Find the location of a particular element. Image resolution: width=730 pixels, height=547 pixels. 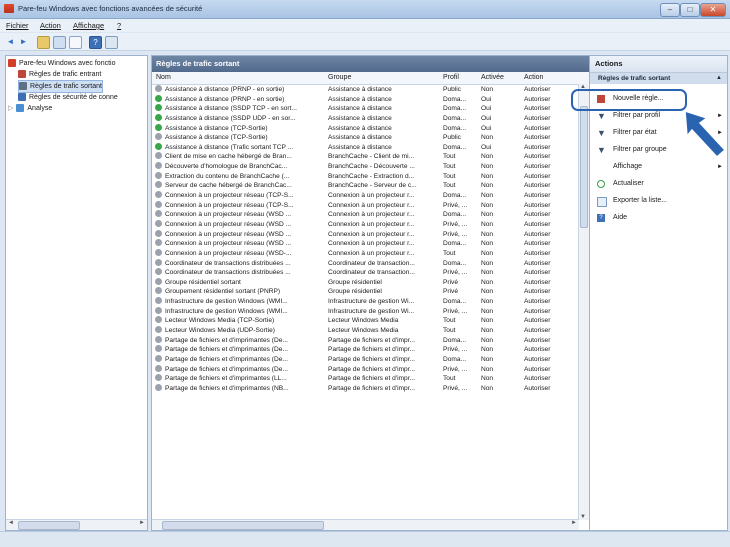

tree-node-root: Pare-feu Windows avec fonctio is located at coordinates (62, 63).